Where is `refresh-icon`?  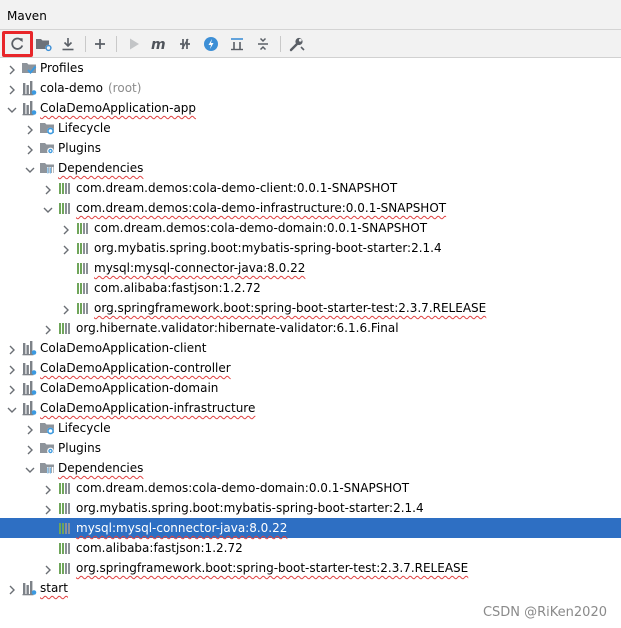
refresh-icon is located at coordinates (17, 43).